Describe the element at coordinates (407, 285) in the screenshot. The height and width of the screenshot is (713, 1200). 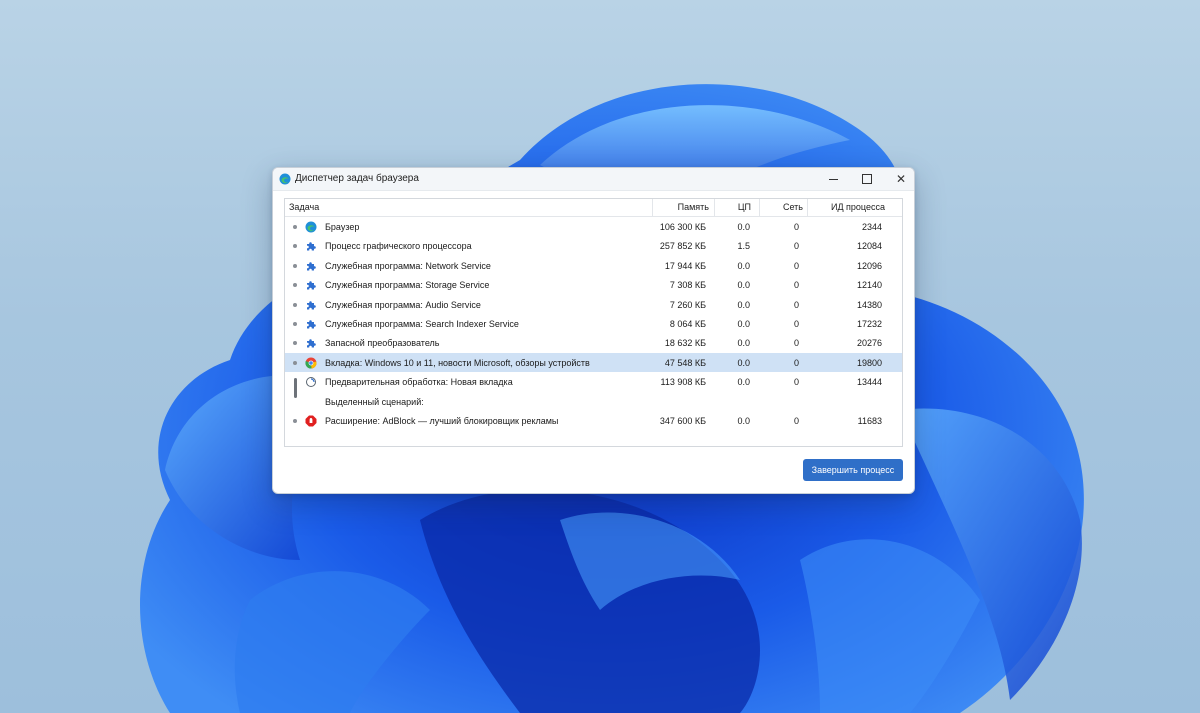
I see `row-task-name: Служебная программа: Storage Service` at that location.